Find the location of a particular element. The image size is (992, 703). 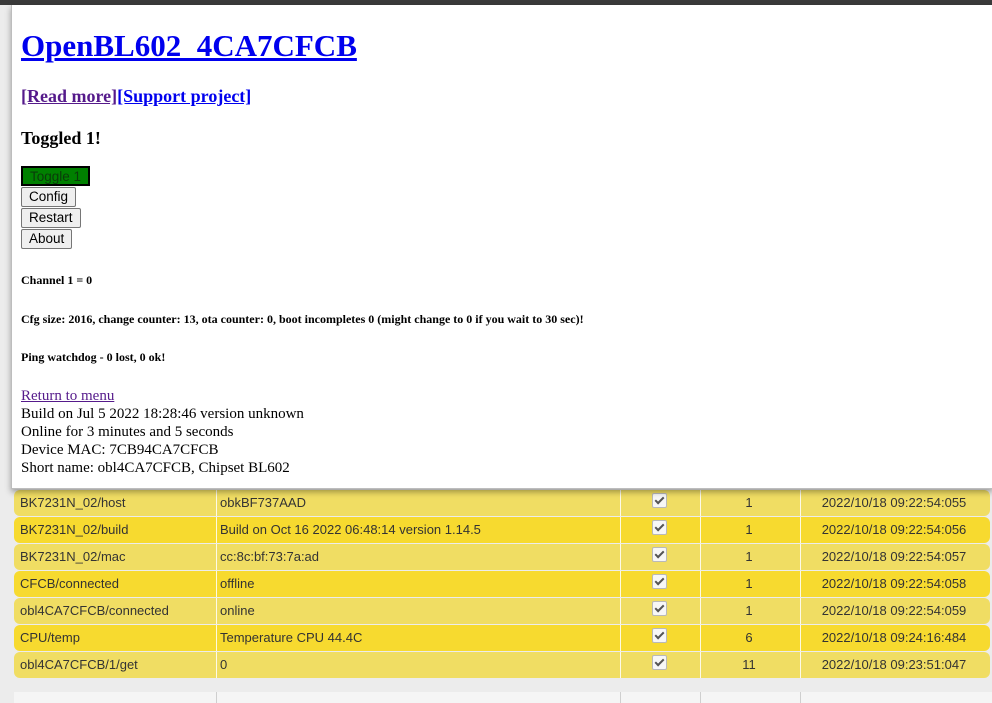

status-heading: Toggled 1! is located at coordinates (61, 138).